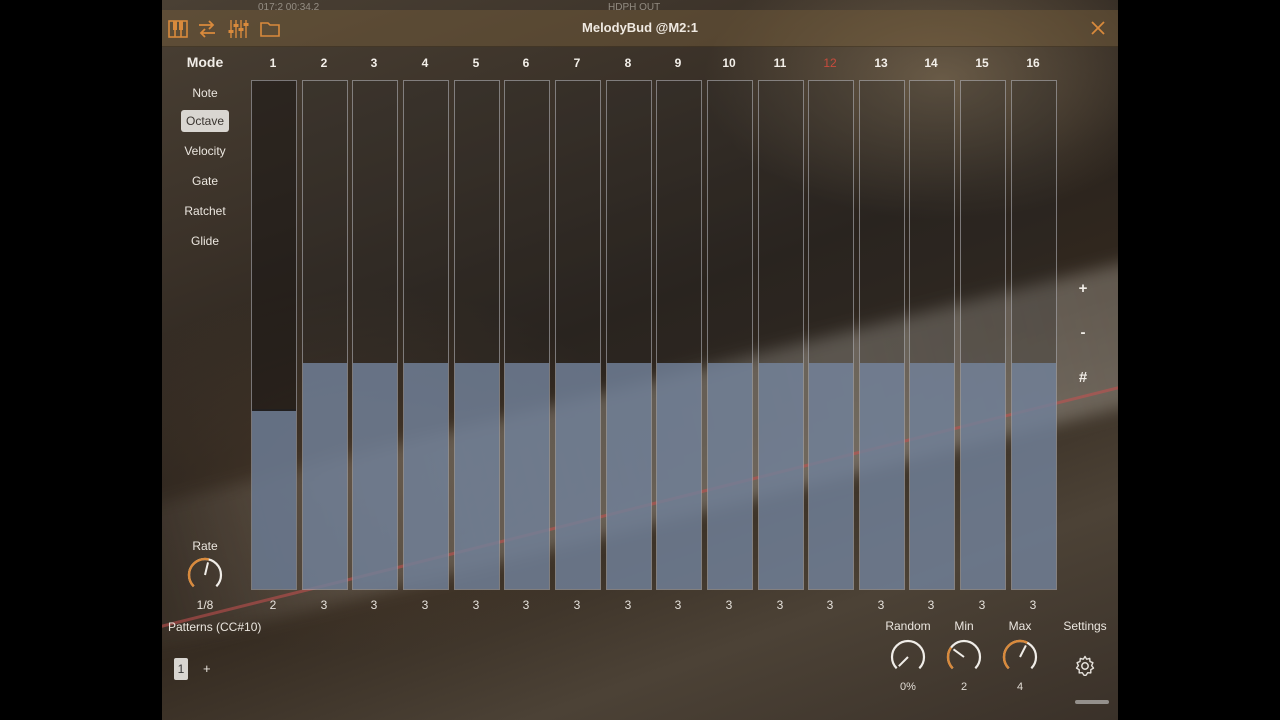 This screenshot has width=1280, height=720. What do you see at coordinates (1092, 702) in the screenshot?
I see `home-indicator` at bounding box center [1092, 702].